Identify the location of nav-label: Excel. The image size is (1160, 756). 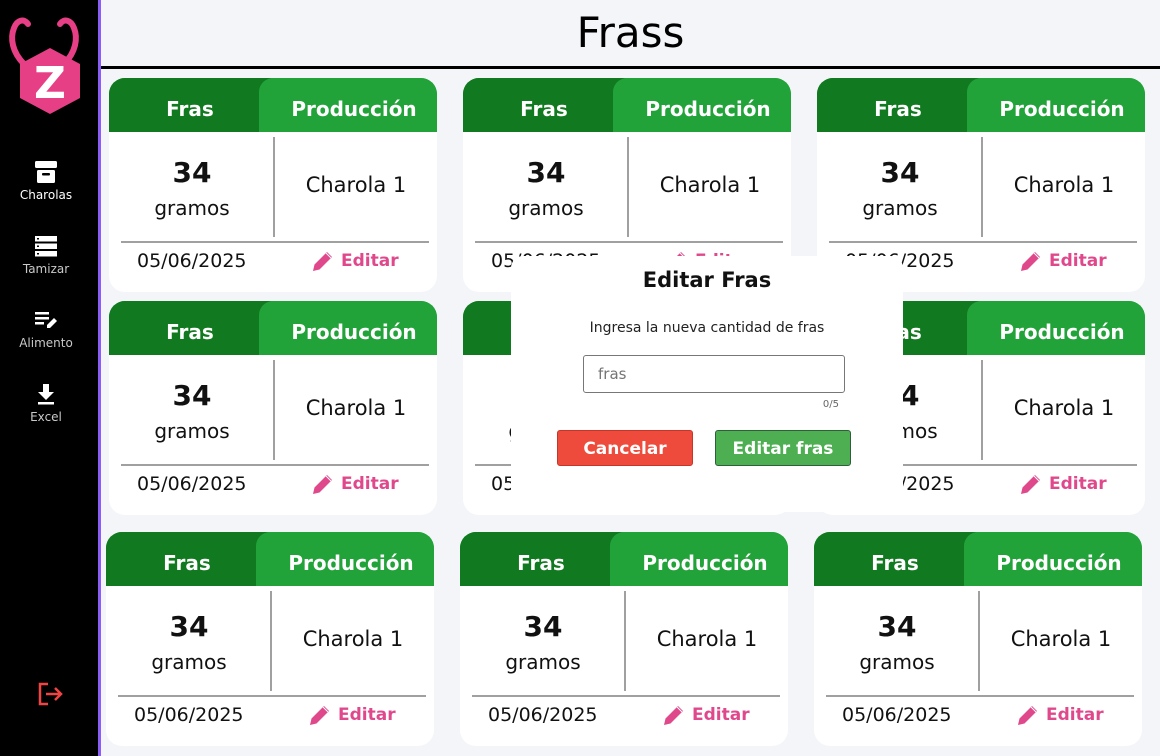
(46, 417).